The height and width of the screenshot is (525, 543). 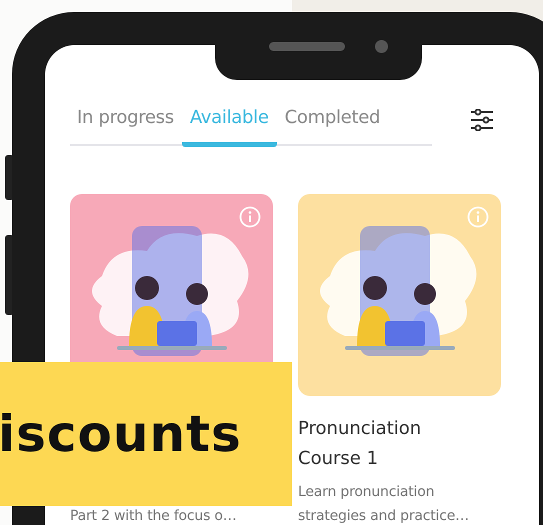 I want to click on tab: In progress, so click(x=126, y=125).